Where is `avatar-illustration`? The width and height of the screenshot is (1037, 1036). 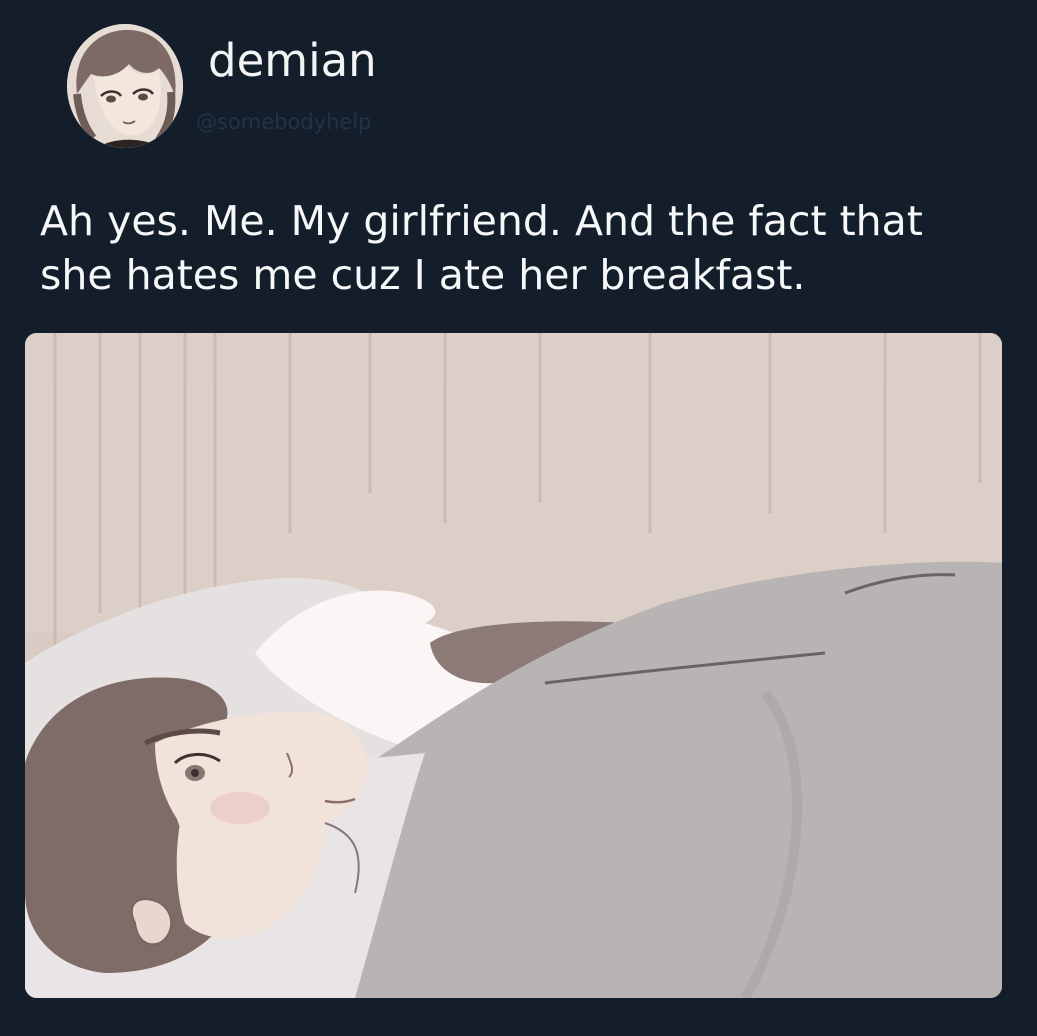 avatar-illustration is located at coordinates (125, 86).